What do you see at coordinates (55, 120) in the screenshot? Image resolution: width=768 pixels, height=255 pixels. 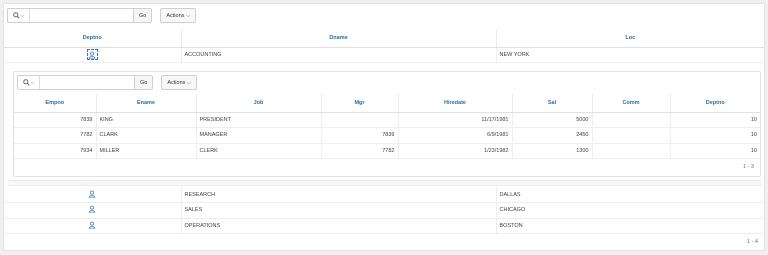 I see `empno-cell: 7839` at bounding box center [55, 120].